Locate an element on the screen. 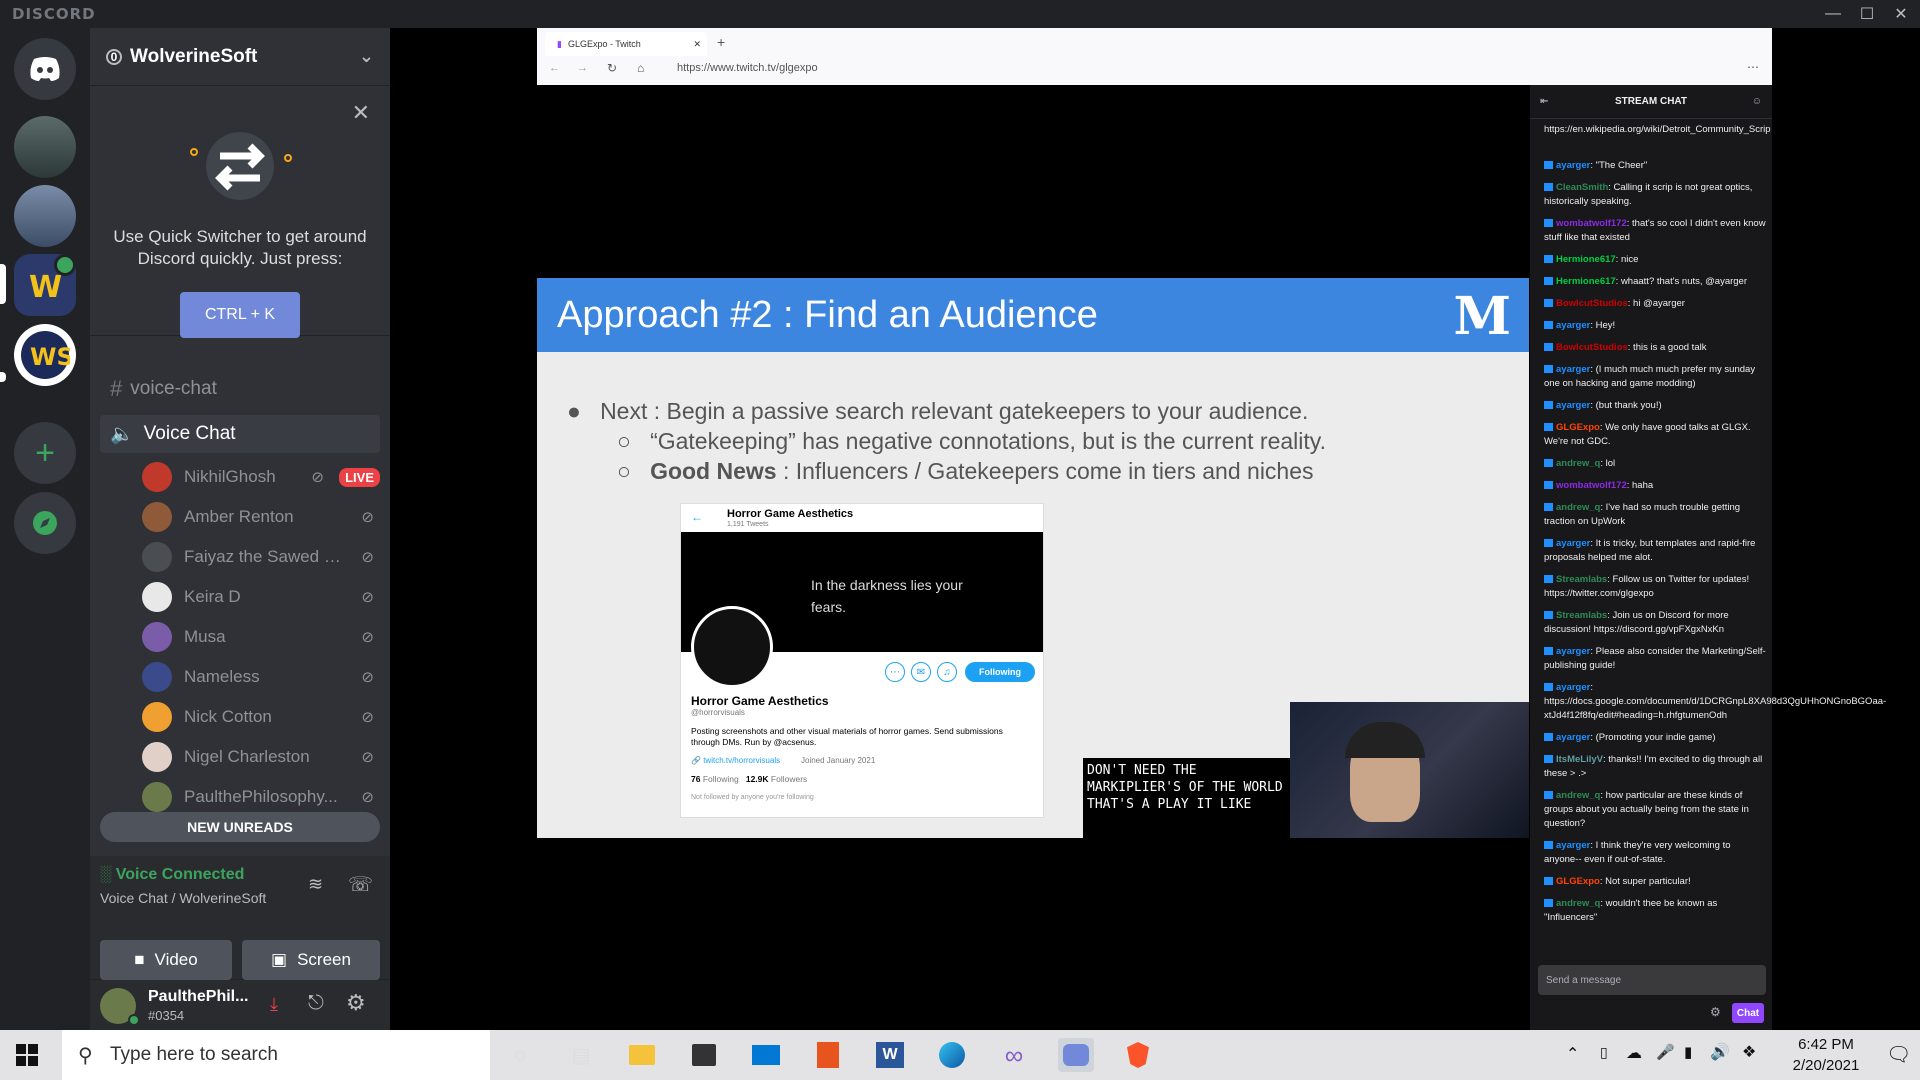 The height and width of the screenshot is (1080, 1920). microphone-icon: 🎤 is located at coordinates (1665, 1052).